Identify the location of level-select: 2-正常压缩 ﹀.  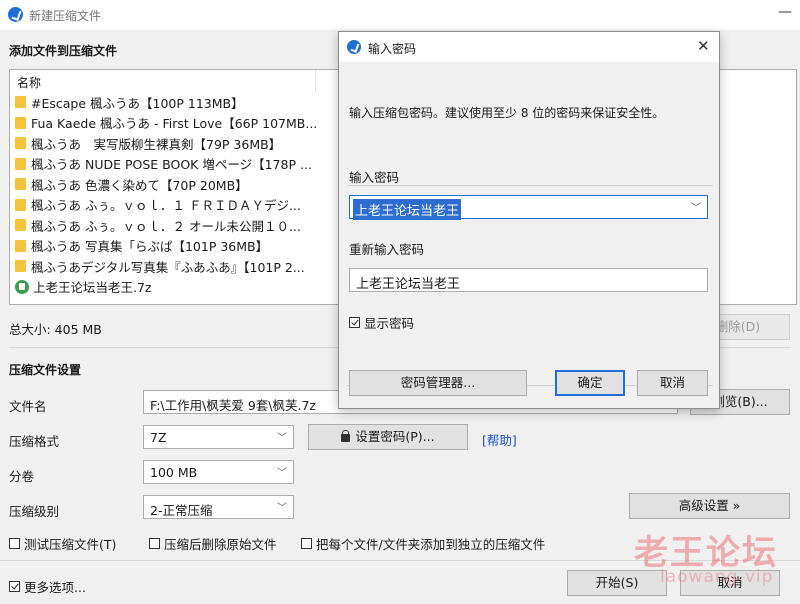
(218, 507).